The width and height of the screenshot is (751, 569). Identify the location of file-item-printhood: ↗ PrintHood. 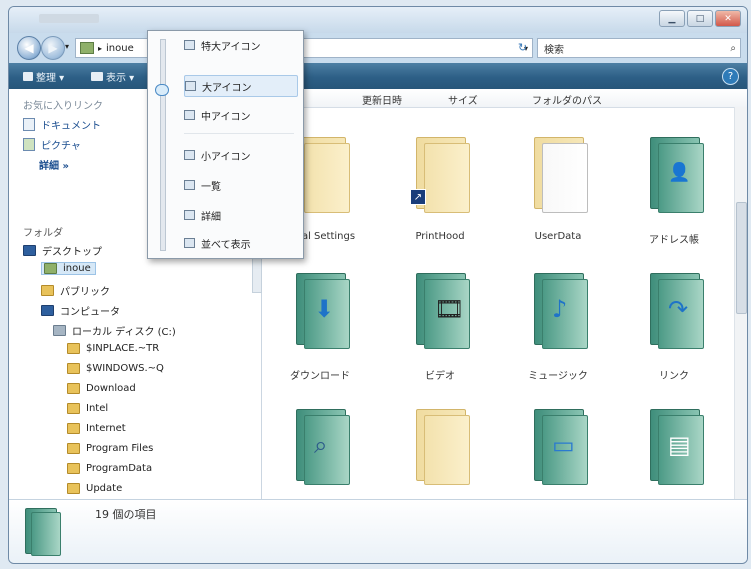
(440, 190).